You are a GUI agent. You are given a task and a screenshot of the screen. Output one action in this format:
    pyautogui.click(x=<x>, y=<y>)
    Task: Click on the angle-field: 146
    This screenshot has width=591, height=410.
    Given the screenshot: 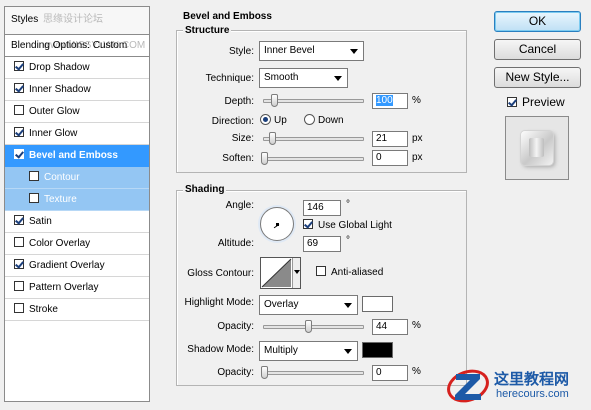 What is the action you would take?
    pyautogui.click(x=322, y=208)
    